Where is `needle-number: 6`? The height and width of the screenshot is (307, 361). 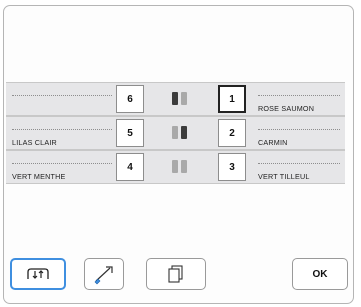 needle-number: 6 is located at coordinates (130, 99).